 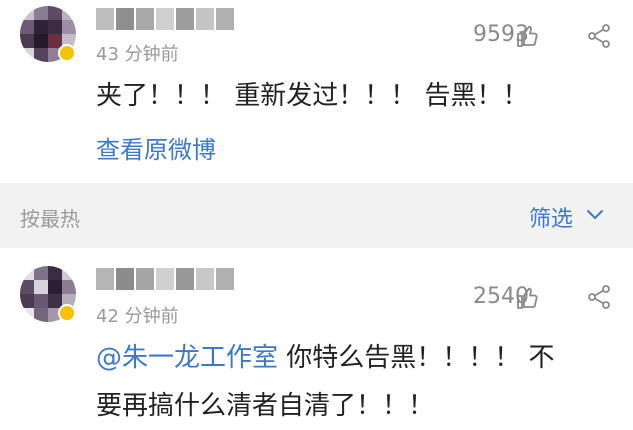 I want to click on mention-link: @朱一龙工作室, so click(x=187, y=358).